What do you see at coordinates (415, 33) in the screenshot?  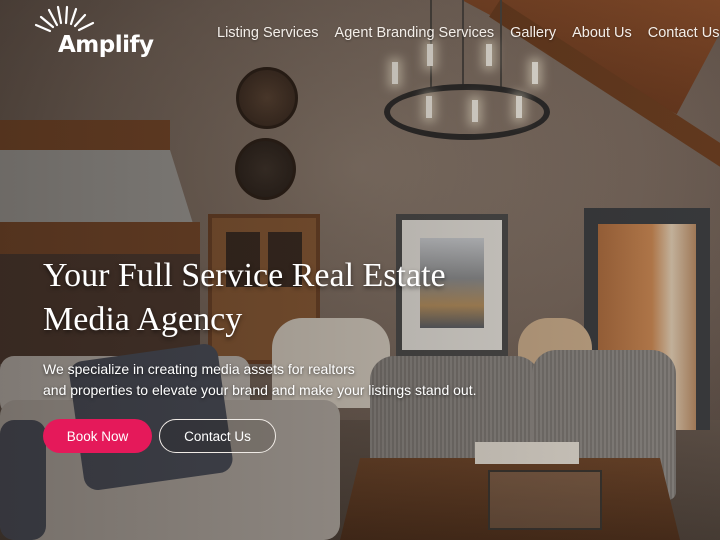 I see `nav-link-agent-branding-services: Agent Branding Services` at bounding box center [415, 33].